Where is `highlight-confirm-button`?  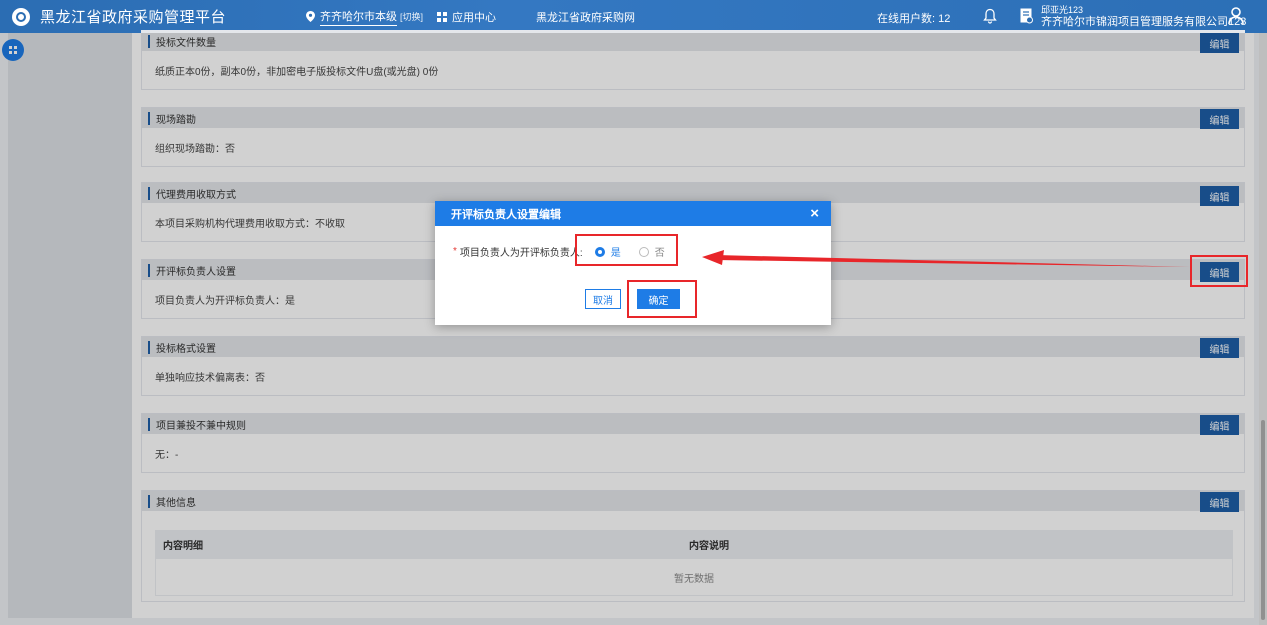 highlight-confirm-button is located at coordinates (662, 299).